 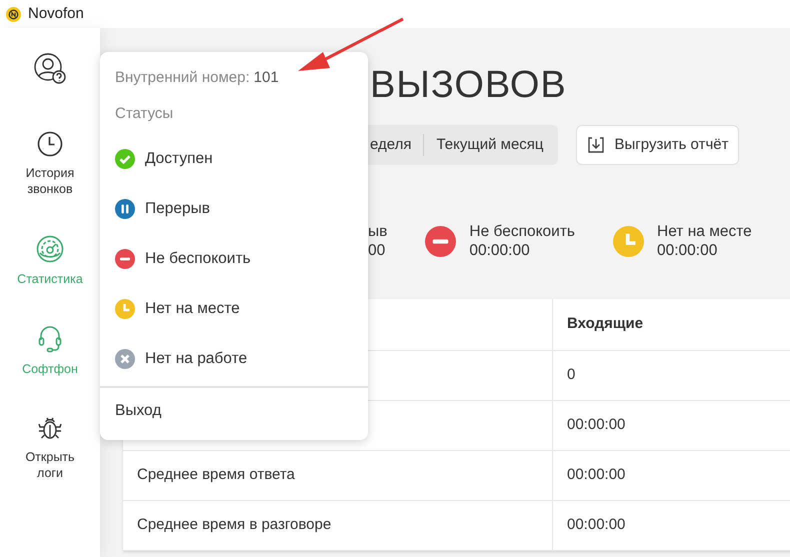 I want to click on sidebar-label: История звонков, so click(x=50, y=181).